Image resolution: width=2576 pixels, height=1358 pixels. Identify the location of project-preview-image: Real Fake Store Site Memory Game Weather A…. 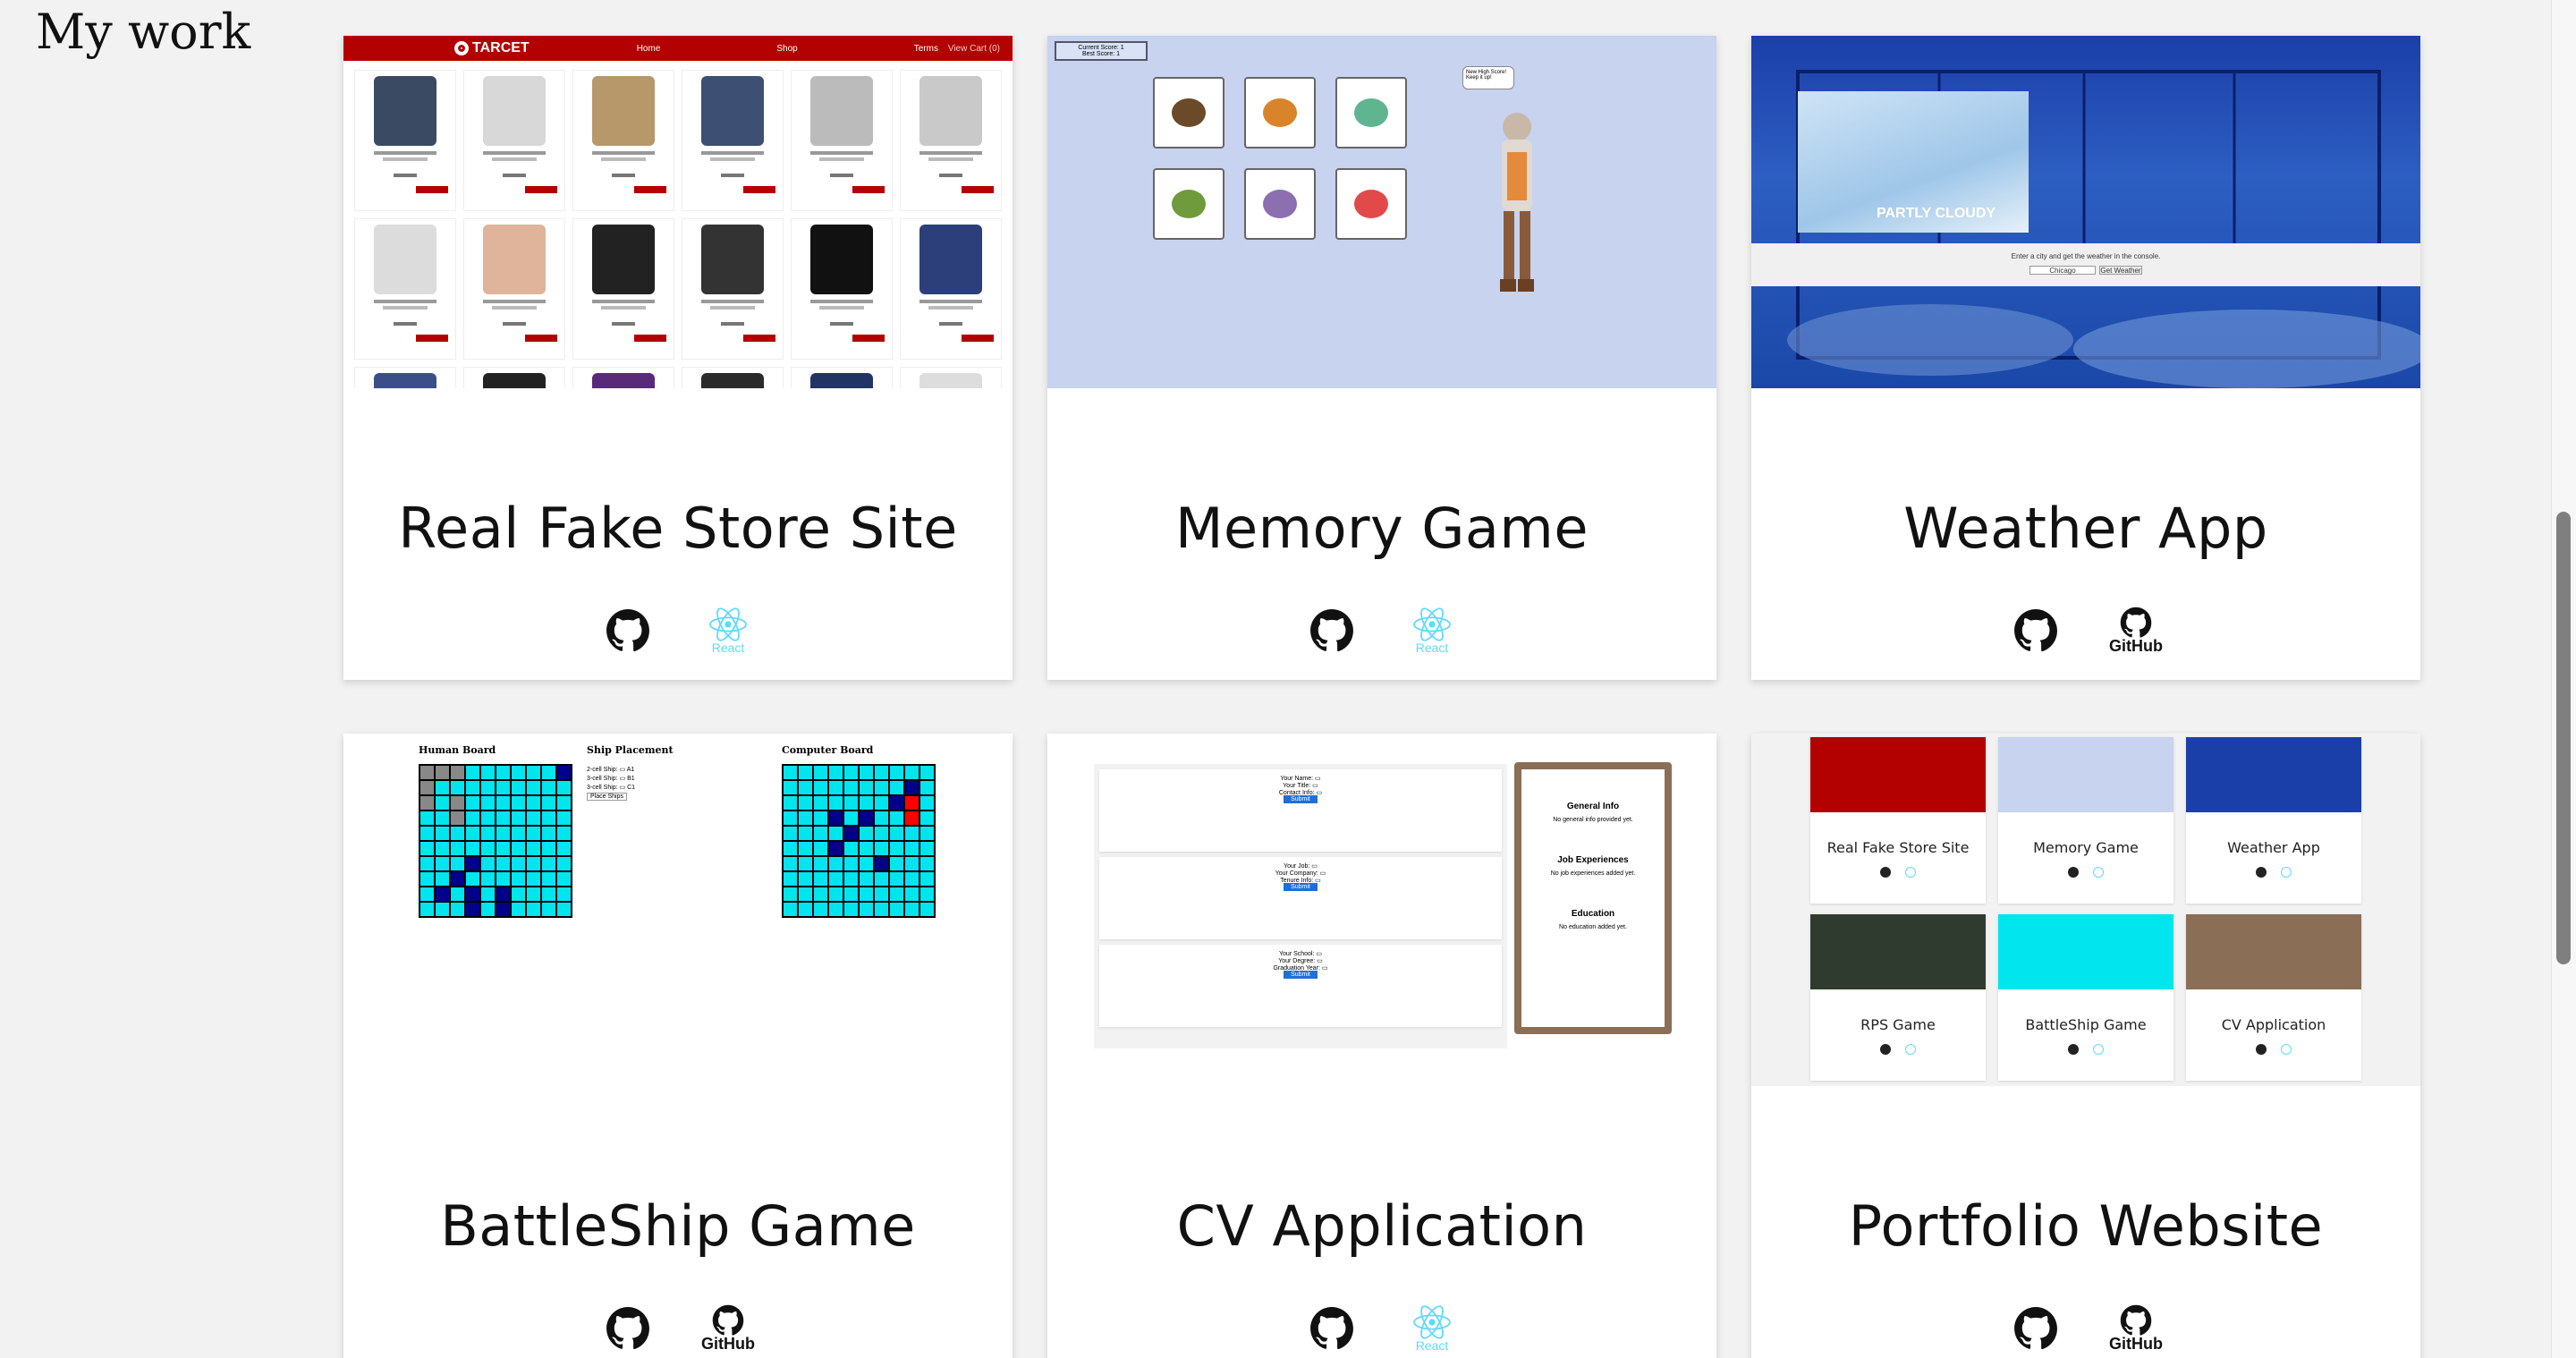
(2085, 910).